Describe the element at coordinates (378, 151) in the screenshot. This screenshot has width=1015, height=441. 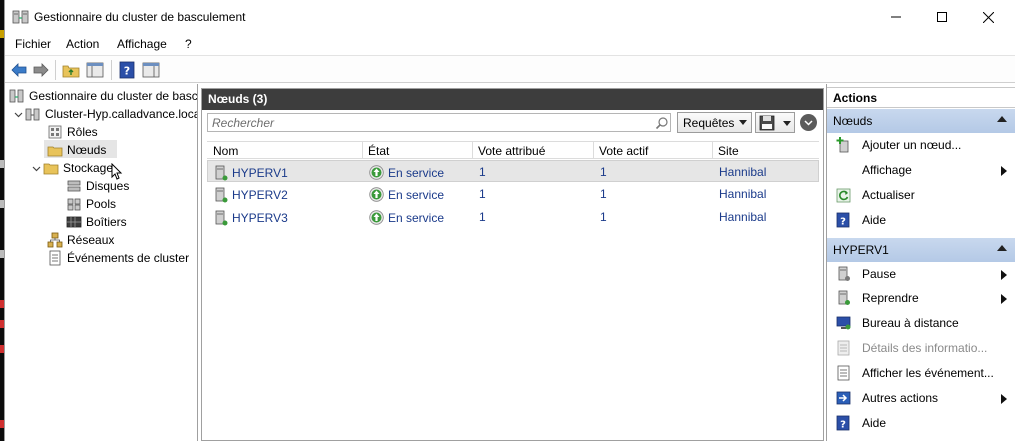
I see `column-header-etat: État` at that location.